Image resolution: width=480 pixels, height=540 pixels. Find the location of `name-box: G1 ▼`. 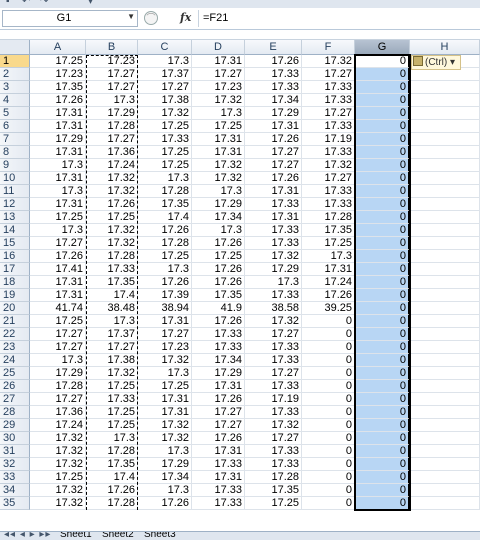

name-box: G1 ▼ is located at coordinates (70, 18).